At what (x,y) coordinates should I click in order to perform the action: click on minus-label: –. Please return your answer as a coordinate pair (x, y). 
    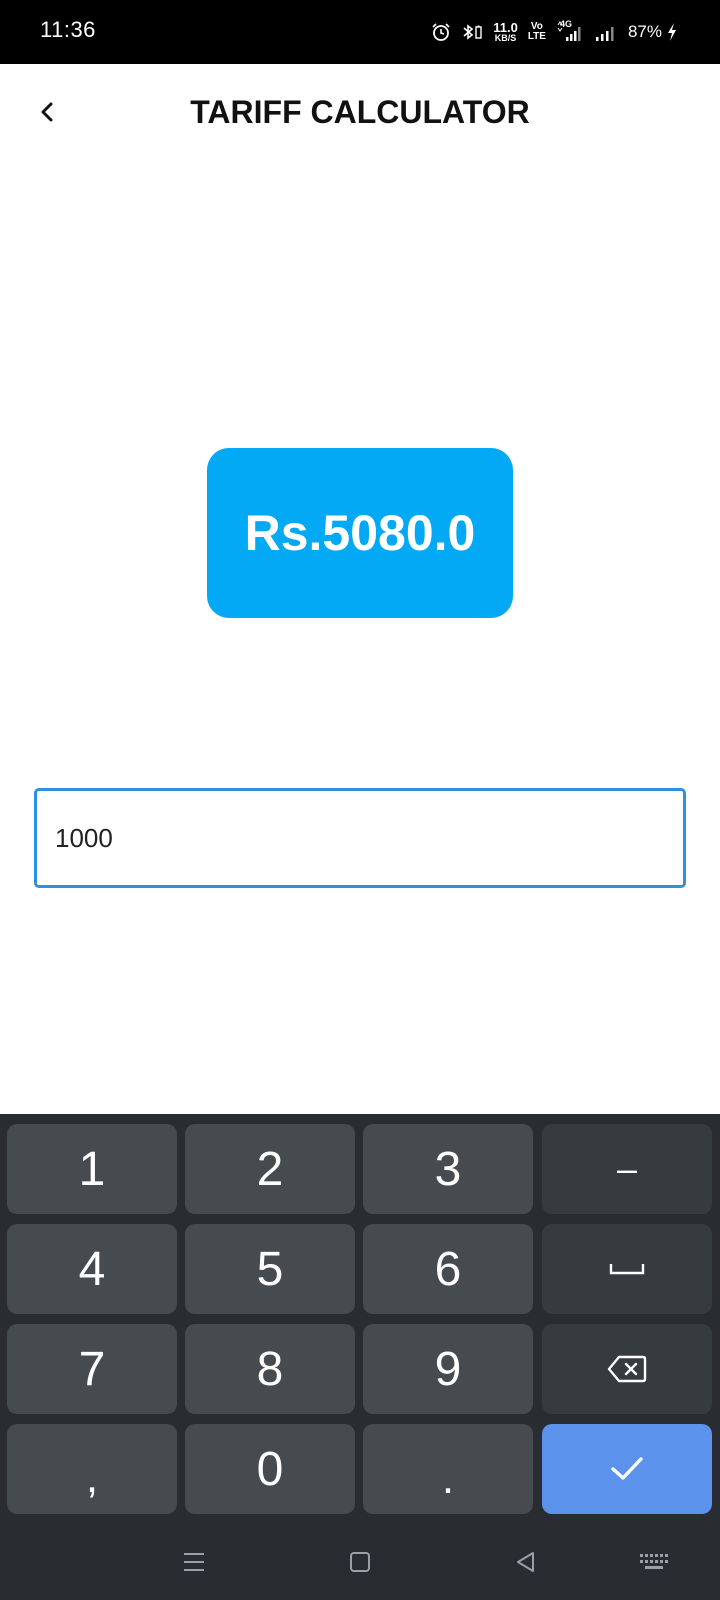
    Looking at the image, I should click on (627, 1168).